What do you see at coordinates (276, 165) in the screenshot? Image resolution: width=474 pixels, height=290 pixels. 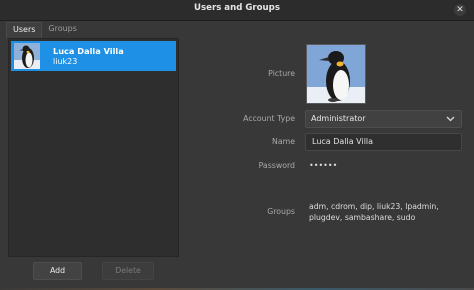 I see `password-label: Password` at bounding box center [276, 165].